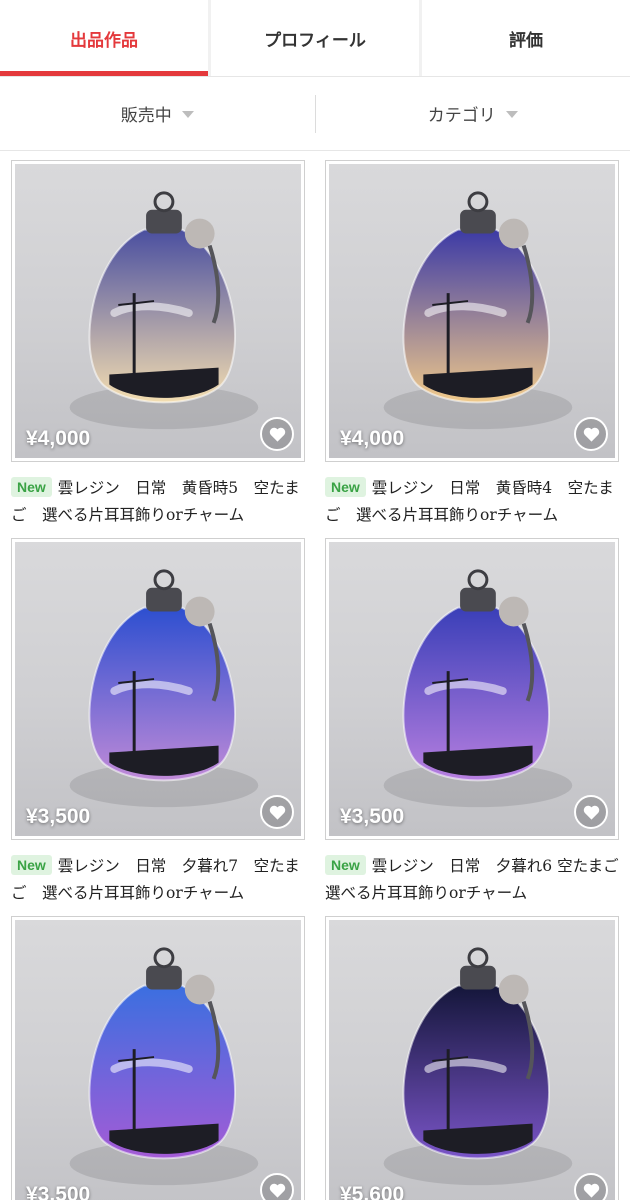 The width and height of the screenshot is (630, 1200). I want to click on product-title-text: 雲レジン 日常 黄昏時5 空たまご 選べる片耳耳飾りorチャーム, so click(155, 501).